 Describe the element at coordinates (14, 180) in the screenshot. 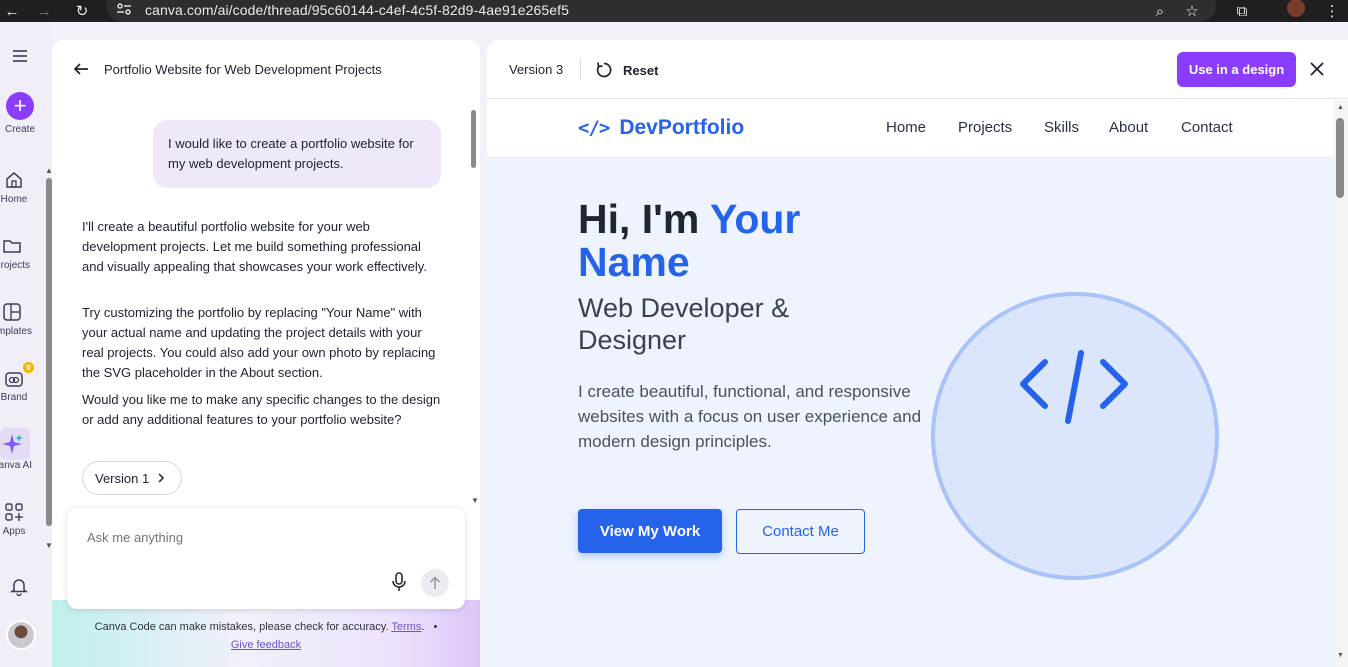

I see `home-icon` at that location.